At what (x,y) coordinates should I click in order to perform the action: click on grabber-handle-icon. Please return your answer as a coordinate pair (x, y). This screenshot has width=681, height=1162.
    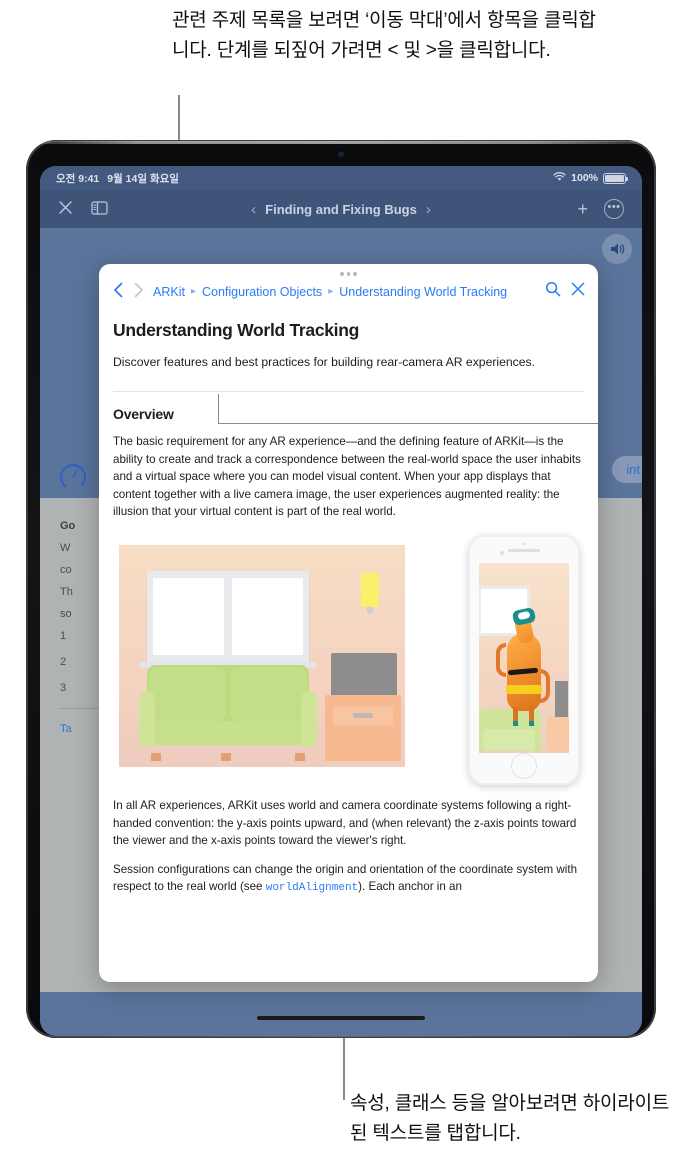
    Looking at the image, I should click on (348, 271).